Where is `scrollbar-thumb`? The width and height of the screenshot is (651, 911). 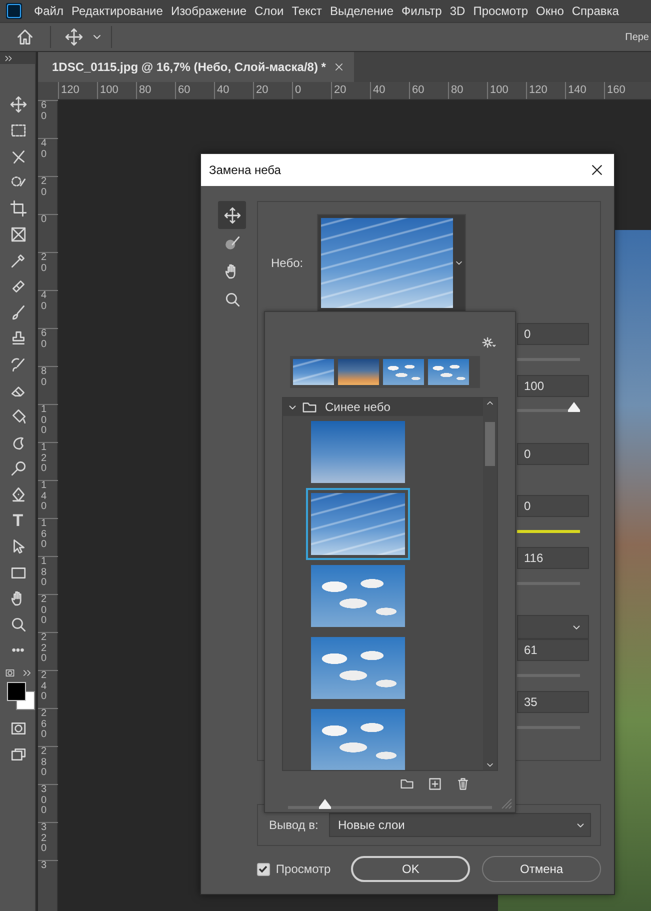 scrollbar-thumb is located at coordinates (490, 444).